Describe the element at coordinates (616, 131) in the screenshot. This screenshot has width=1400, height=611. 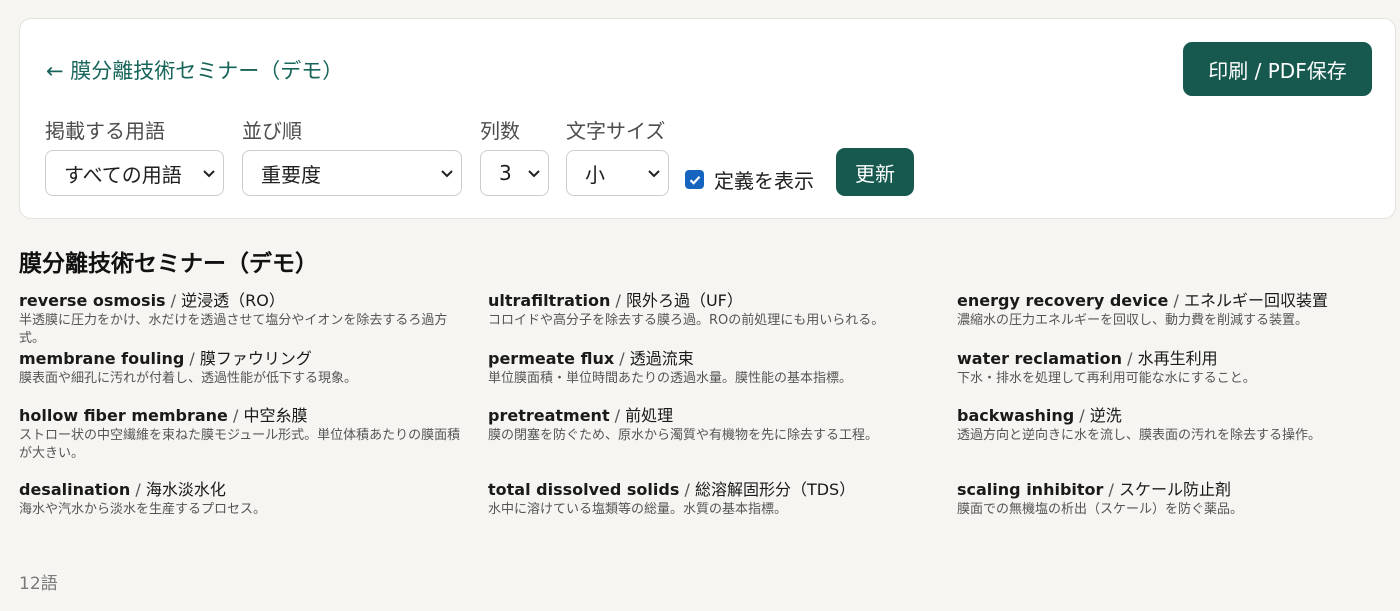
I see `font-size-label: 文字サイズ` at that location.